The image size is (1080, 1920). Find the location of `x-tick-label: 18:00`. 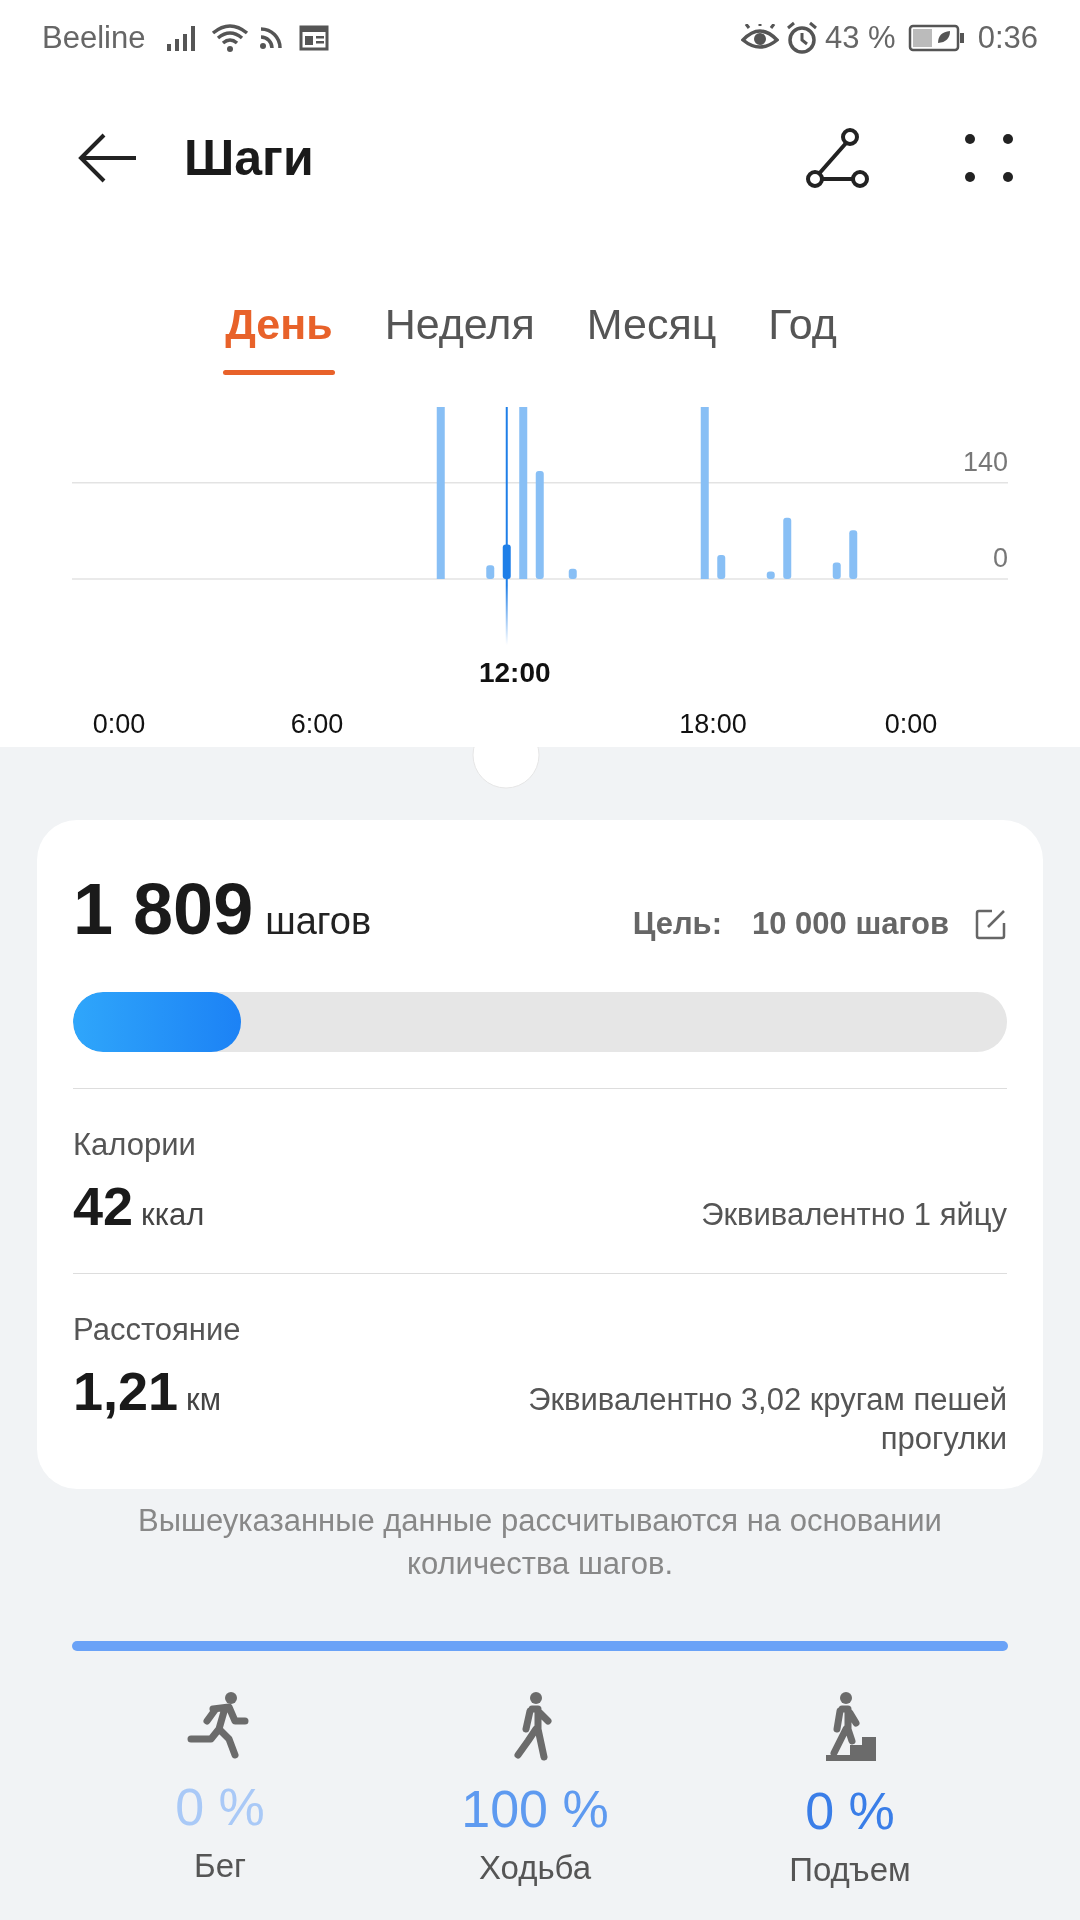

x-tick-label: 18:00 is located at coordinates (713, 724).